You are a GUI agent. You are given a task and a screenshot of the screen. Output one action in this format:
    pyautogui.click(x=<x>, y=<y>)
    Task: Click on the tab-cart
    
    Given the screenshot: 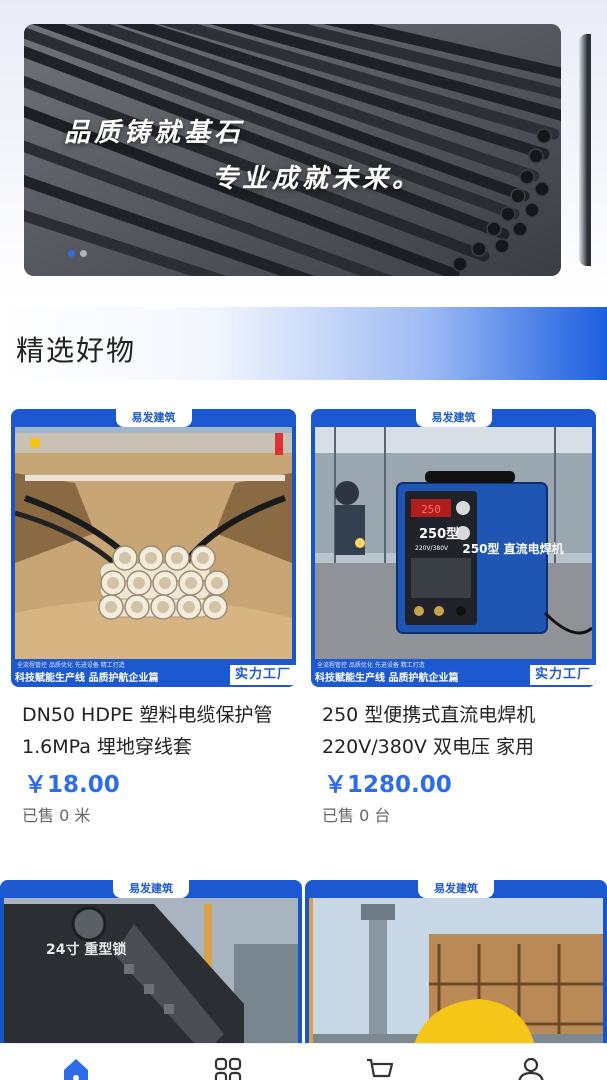 What is the action you would take?
    pyautogui.click(x=380, y=1062)
    